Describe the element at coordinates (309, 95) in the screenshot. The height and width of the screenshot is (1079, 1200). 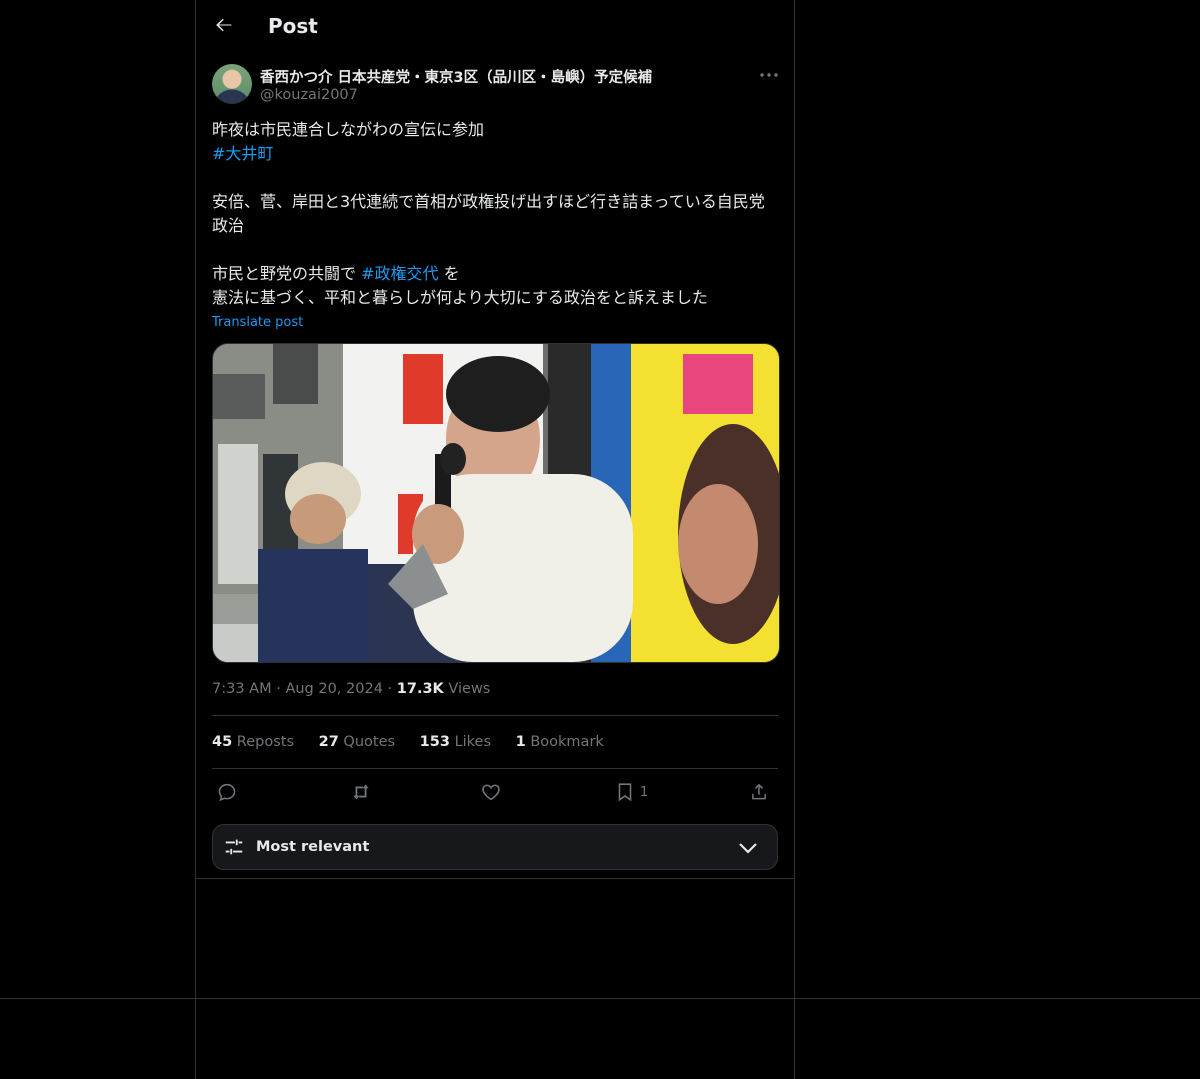
I see `author-handle: @kouzai2007` at that location.